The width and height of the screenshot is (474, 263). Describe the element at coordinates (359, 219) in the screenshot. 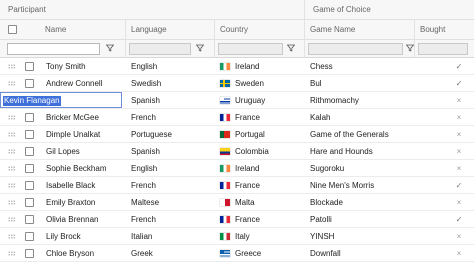

I see `cell-game-name: Patolli` at that location.